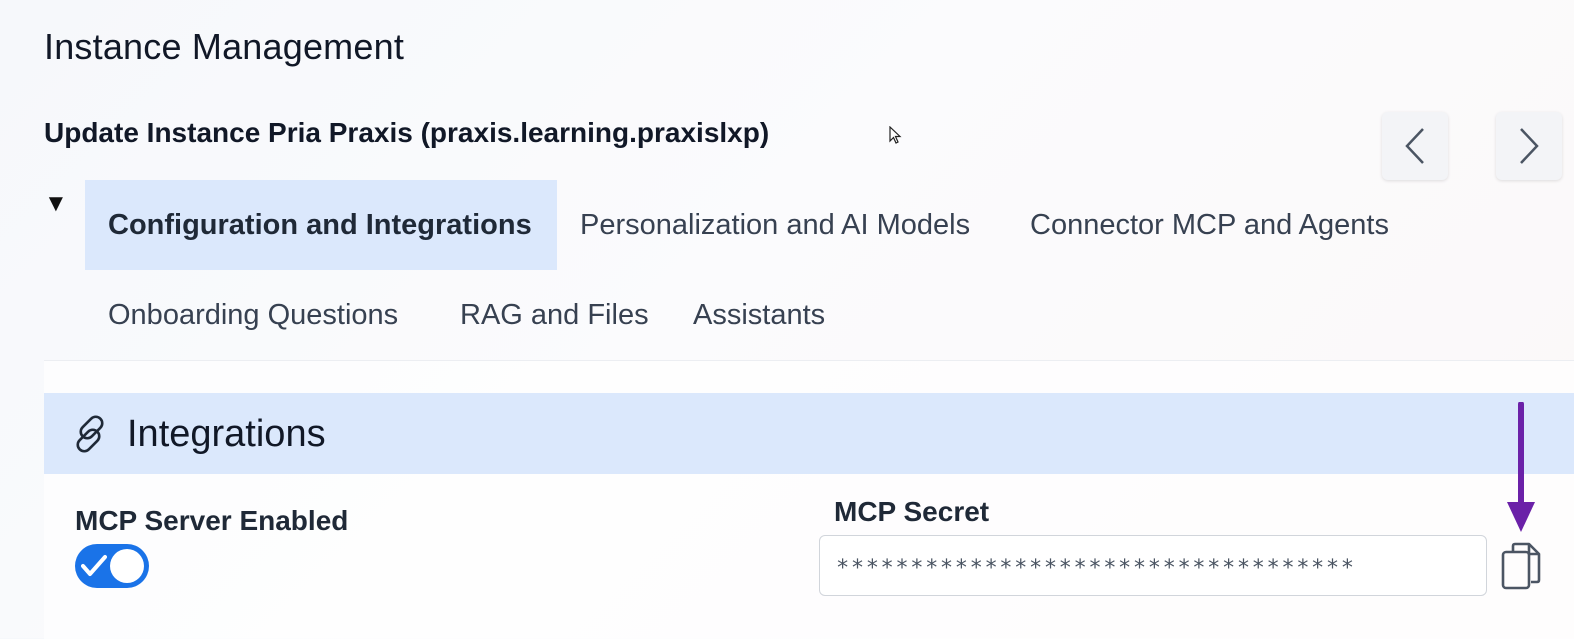 The height and width of the screenshot is (639, 1574). Describe the element at coordinates (253, 315) in the screenshot. I see `tab-onboarding-questions: Onboarding Questions` at that location.